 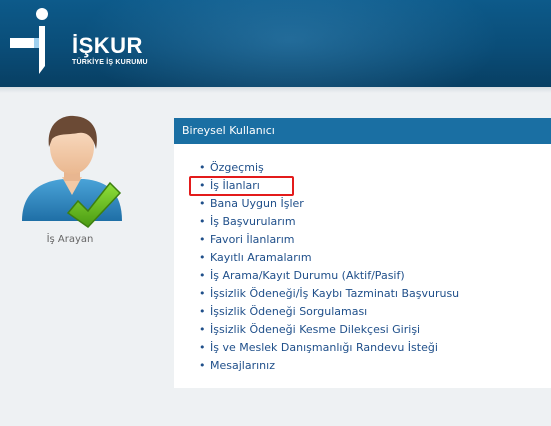 I want to click on avatar, so click(x=74, y=172).